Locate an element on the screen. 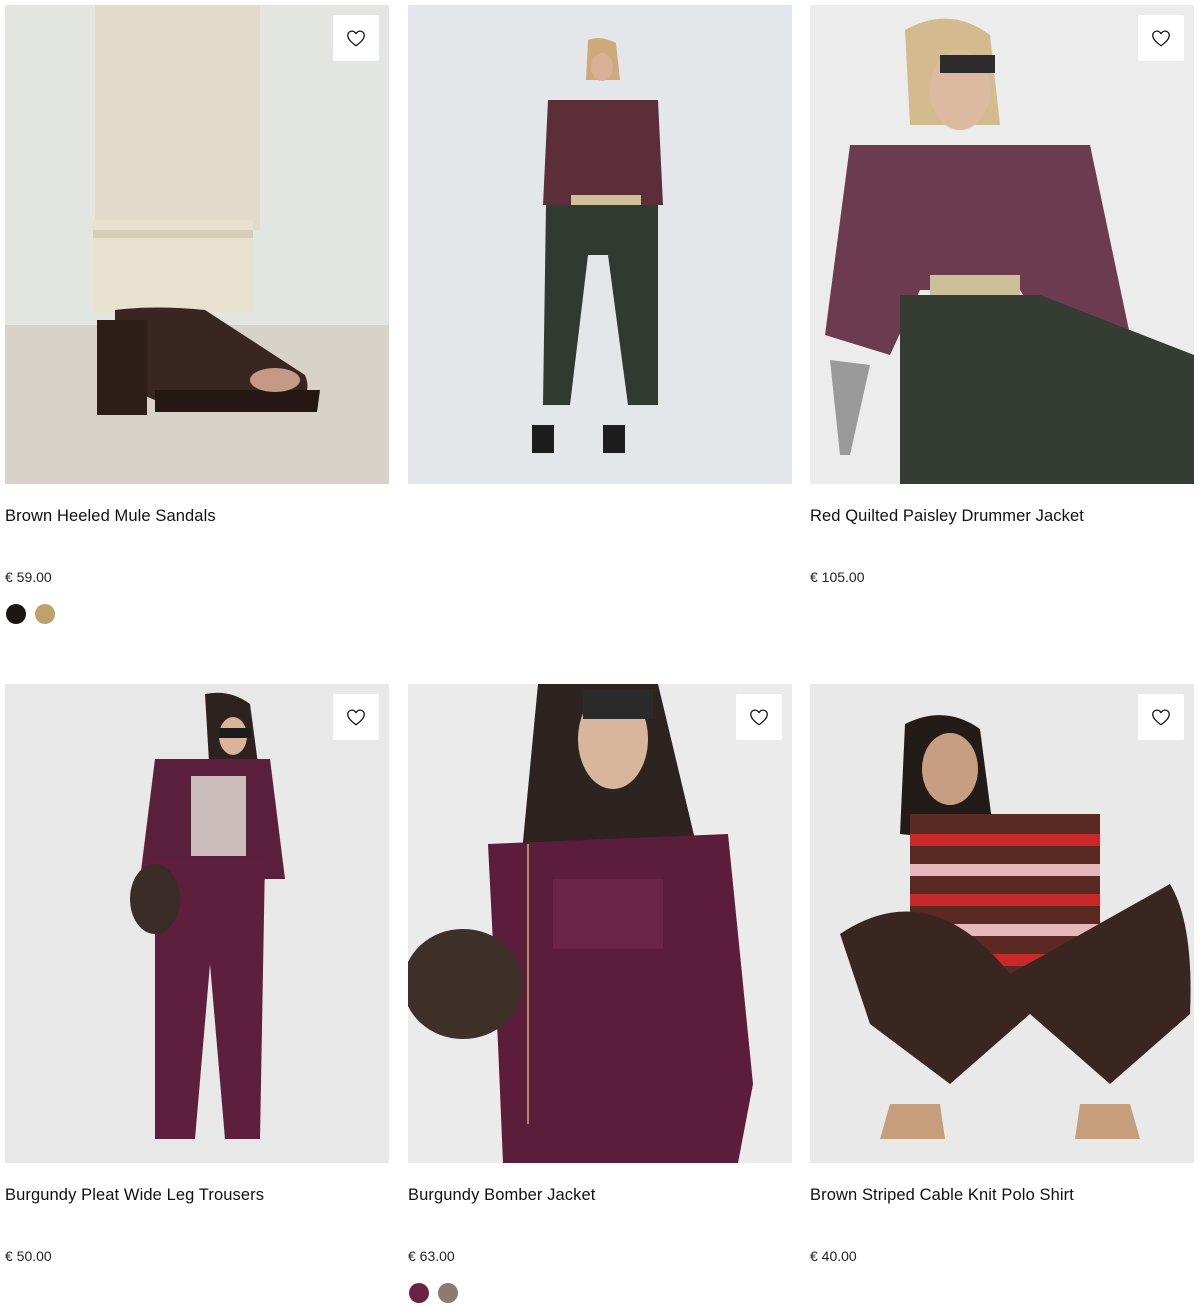  product-card is located at coordinates (600, 244).